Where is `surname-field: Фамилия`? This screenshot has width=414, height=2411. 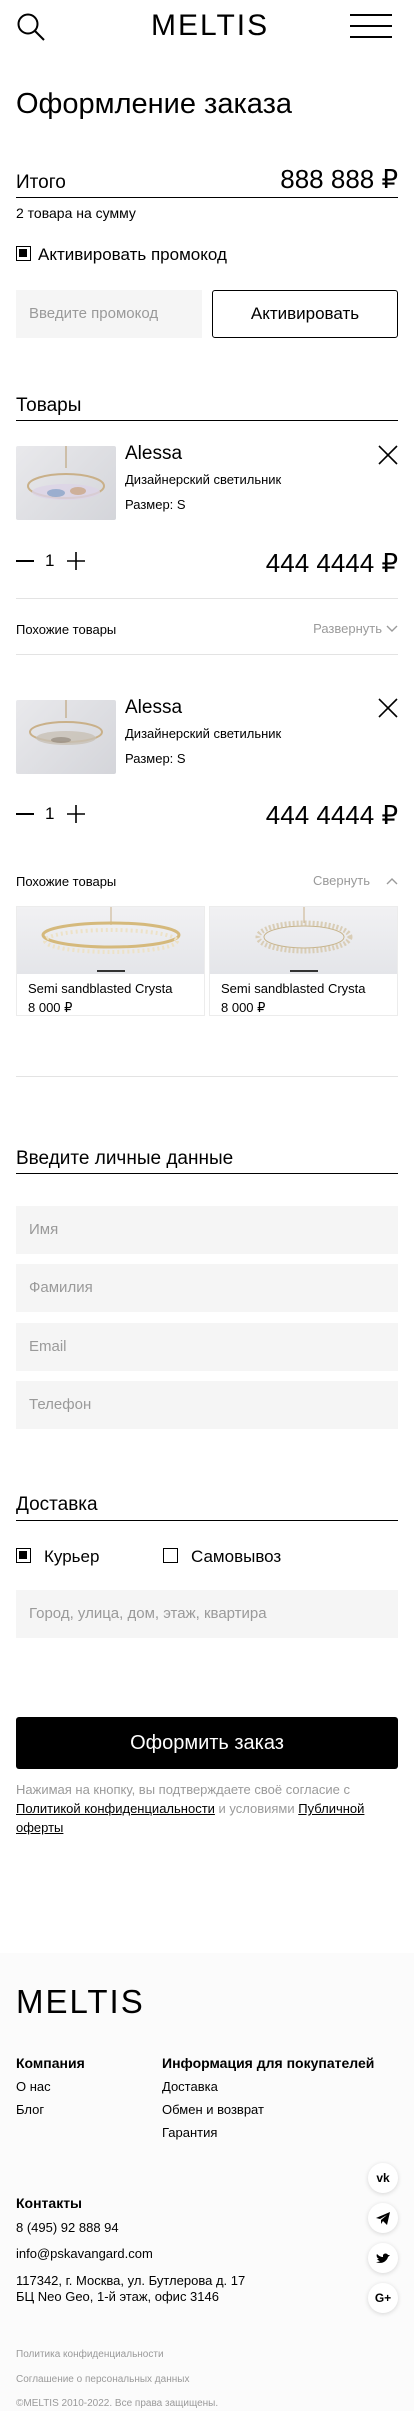
surname-field: Фамилия is located at coordinates (207, 1288).